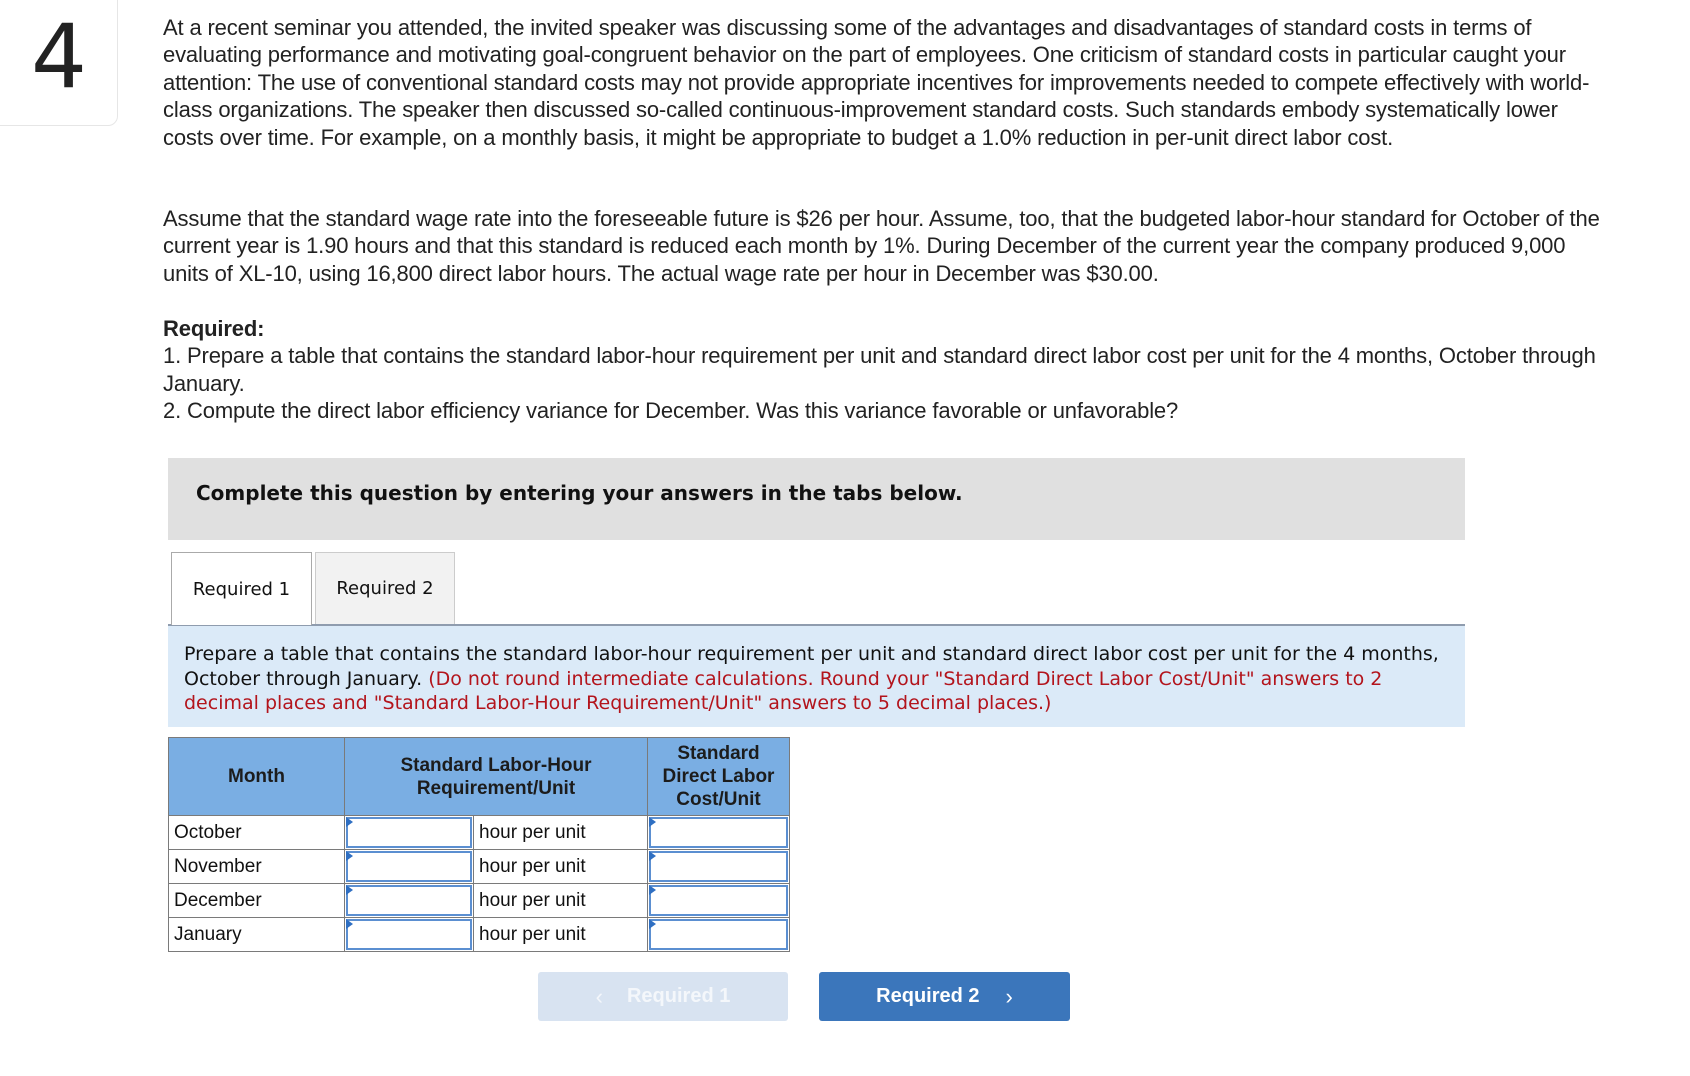  I want to click on header-cost: Standard Direct Labor Cost/Unit, so click(718, 776).